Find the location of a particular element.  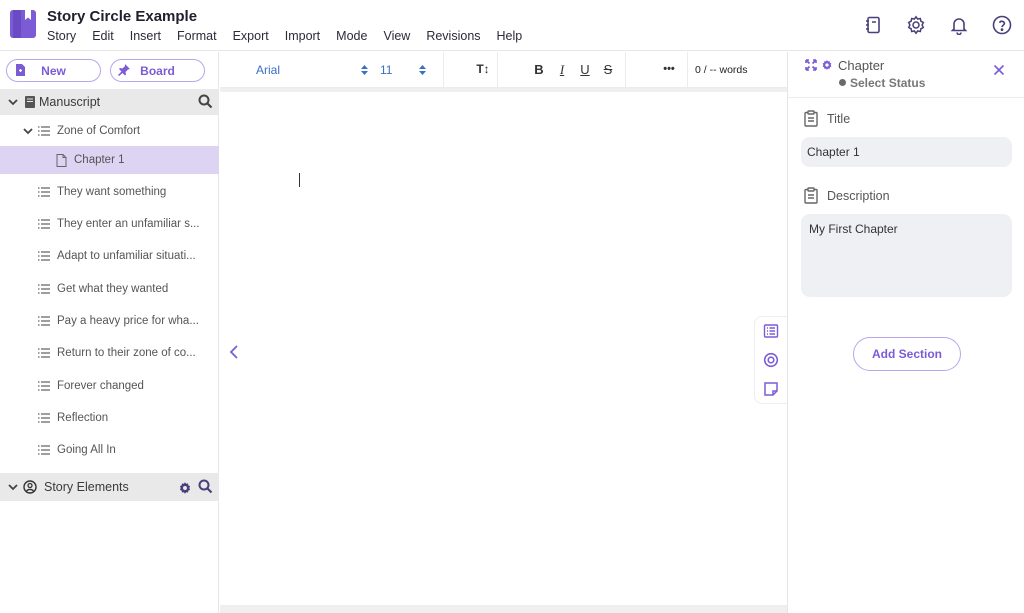

editor-side-tools is located at coordinates (770, 360).